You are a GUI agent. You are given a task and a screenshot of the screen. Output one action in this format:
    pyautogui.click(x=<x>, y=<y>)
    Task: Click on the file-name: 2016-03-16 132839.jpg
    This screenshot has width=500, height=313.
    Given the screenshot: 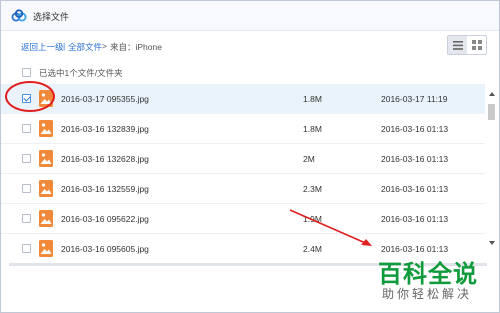 What is the action you would take?
    pyautogui.click(x=105, y=129)
    